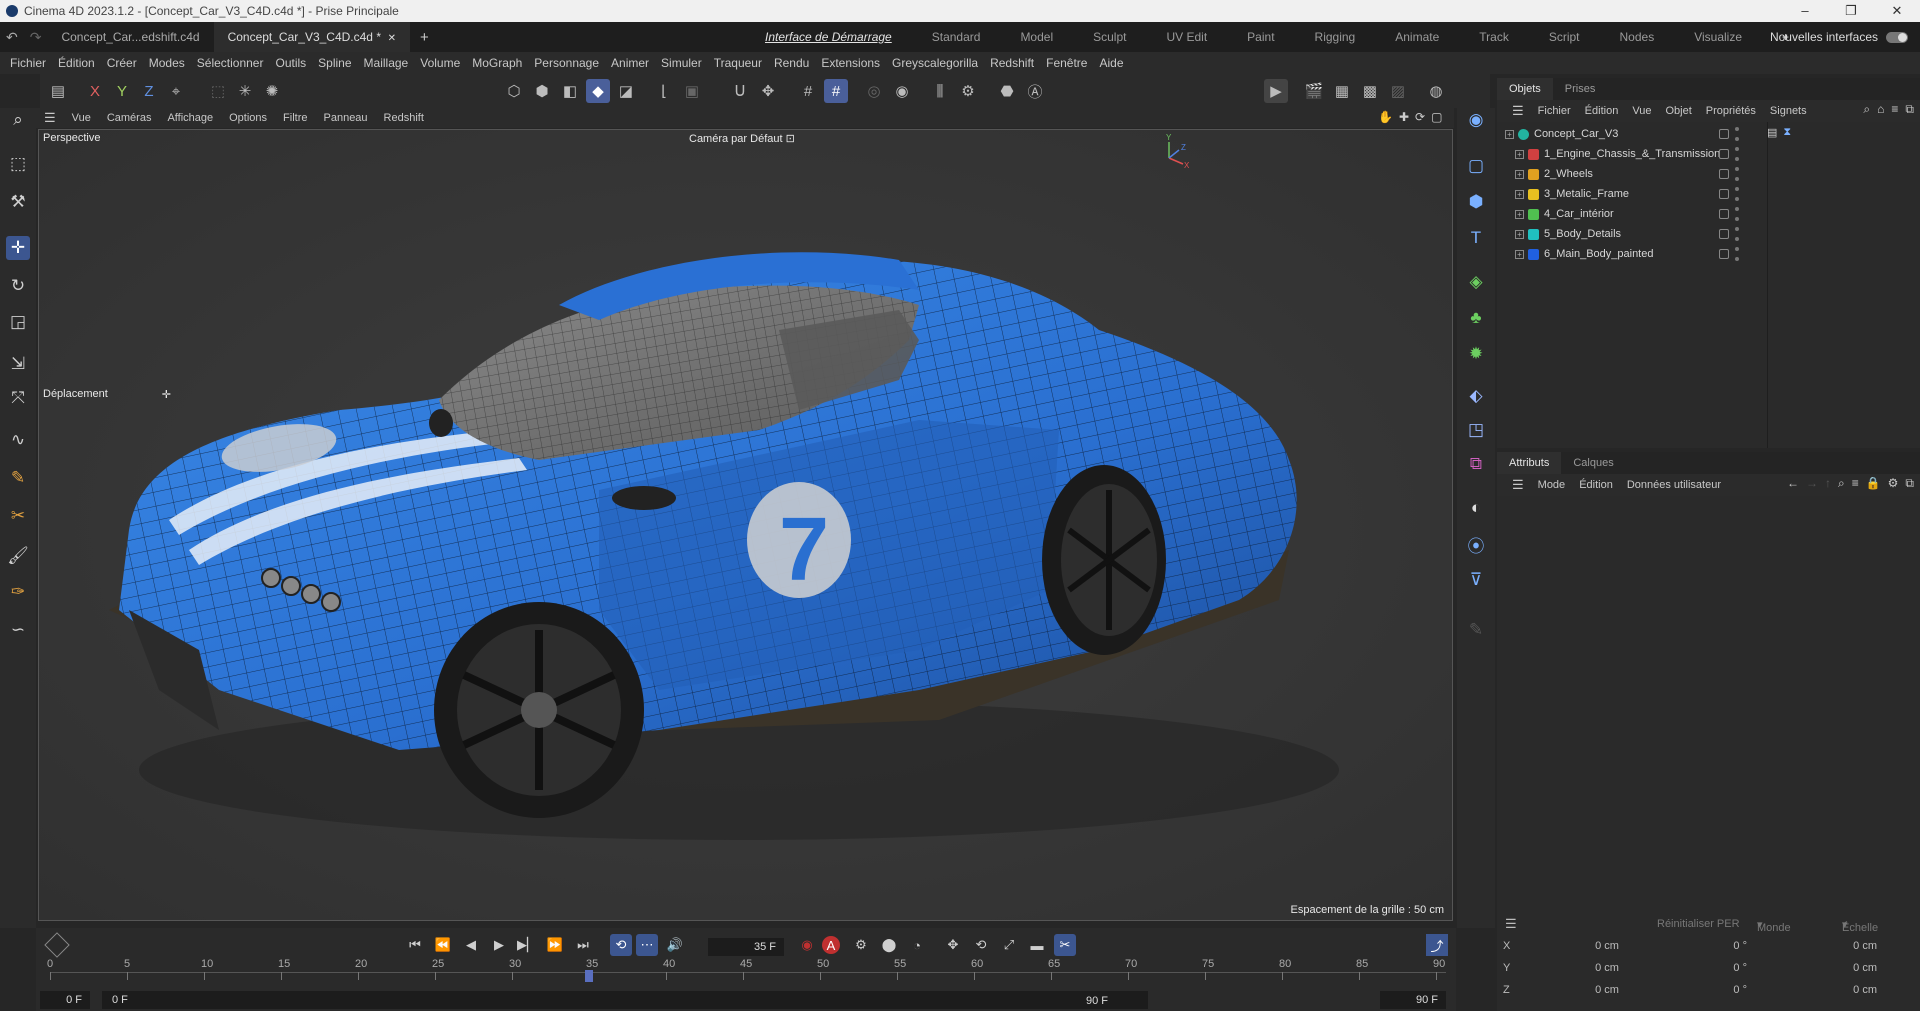 The width and height of the screenshot is (1920, 1011). I want to click on layout-tab-3: Sculpt, so click(1109, 37).